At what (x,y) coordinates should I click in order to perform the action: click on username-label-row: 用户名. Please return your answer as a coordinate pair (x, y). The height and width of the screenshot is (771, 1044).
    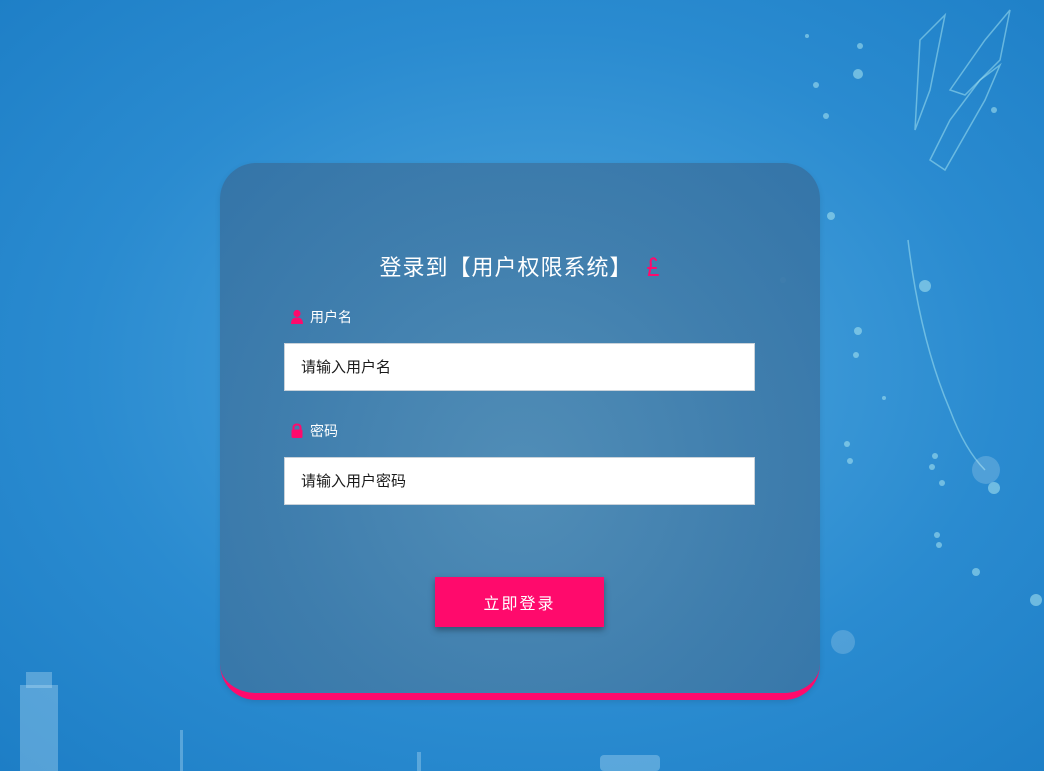
    Looking at the image, I should click on (321, 317).